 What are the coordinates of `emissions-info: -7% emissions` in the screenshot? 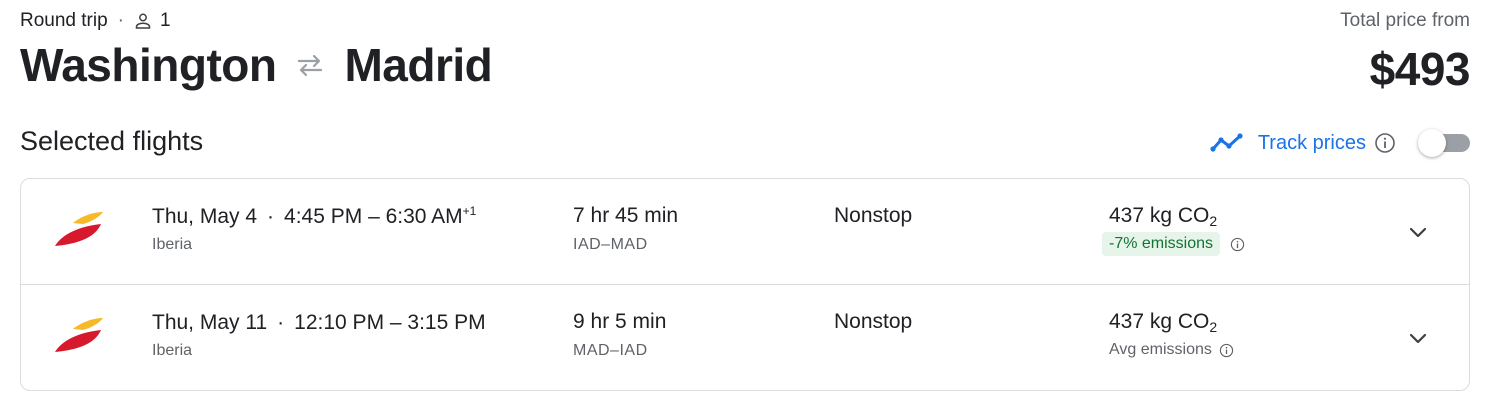 It's located at (1173, 244).